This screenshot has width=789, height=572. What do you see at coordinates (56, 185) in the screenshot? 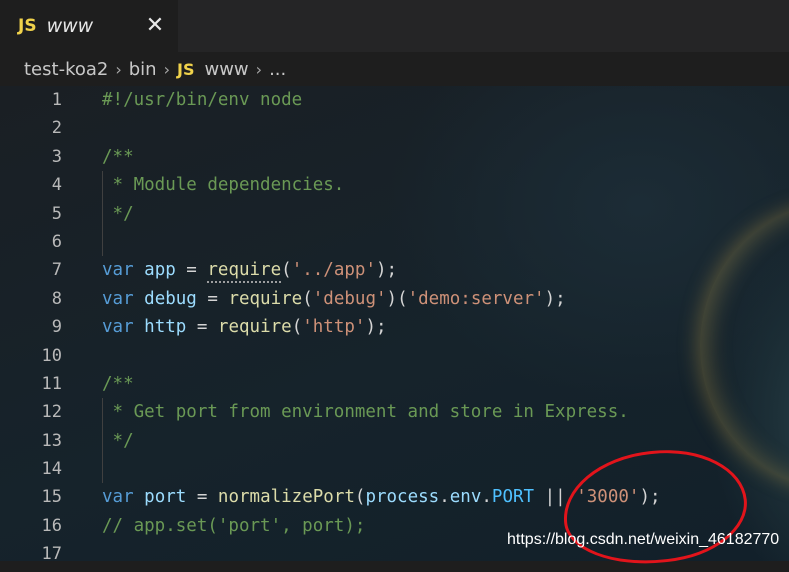
I see `line-number: 4` at bounding box center [56, 185].